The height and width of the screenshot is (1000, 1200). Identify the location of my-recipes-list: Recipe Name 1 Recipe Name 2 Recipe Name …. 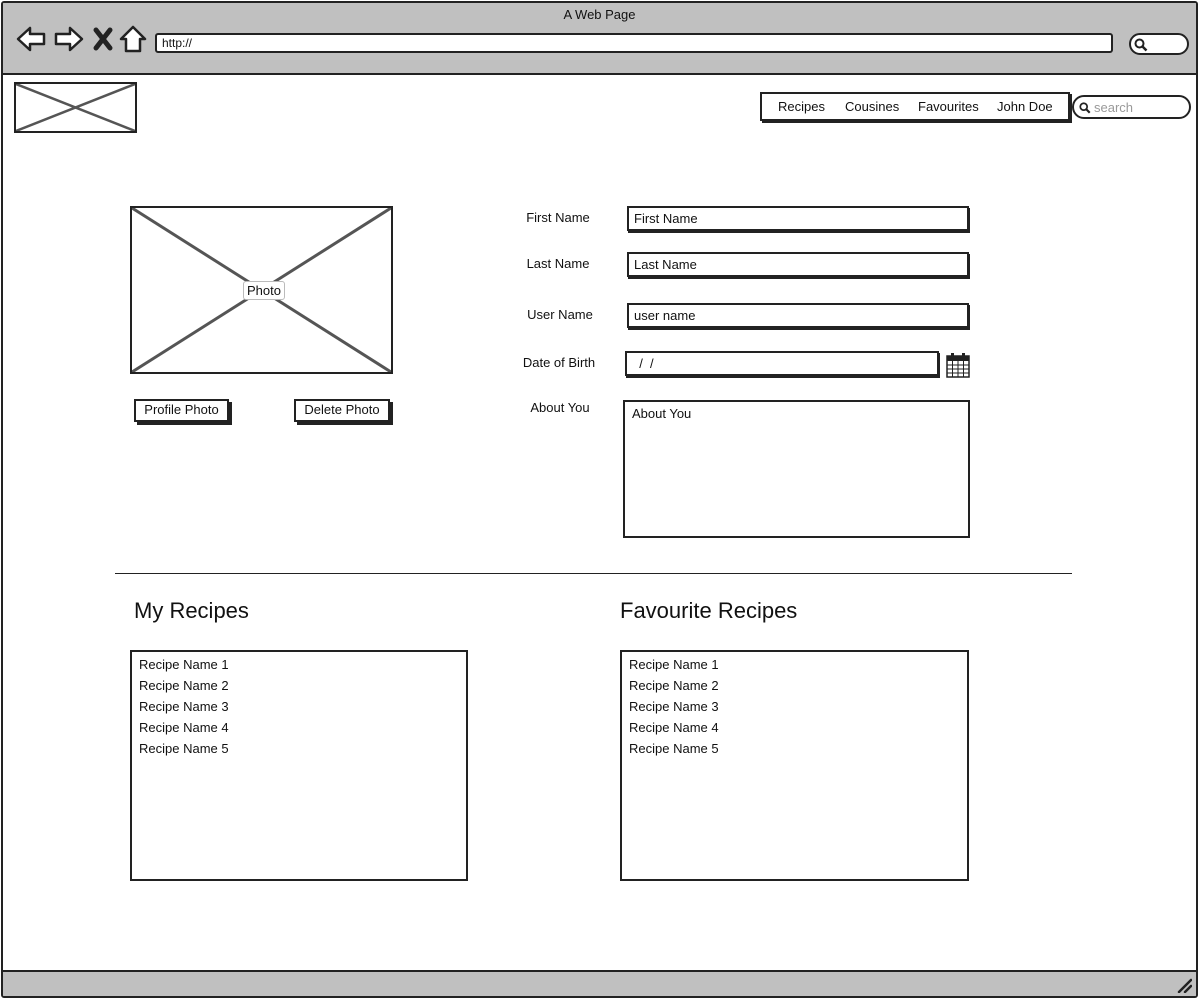
(299, 765).